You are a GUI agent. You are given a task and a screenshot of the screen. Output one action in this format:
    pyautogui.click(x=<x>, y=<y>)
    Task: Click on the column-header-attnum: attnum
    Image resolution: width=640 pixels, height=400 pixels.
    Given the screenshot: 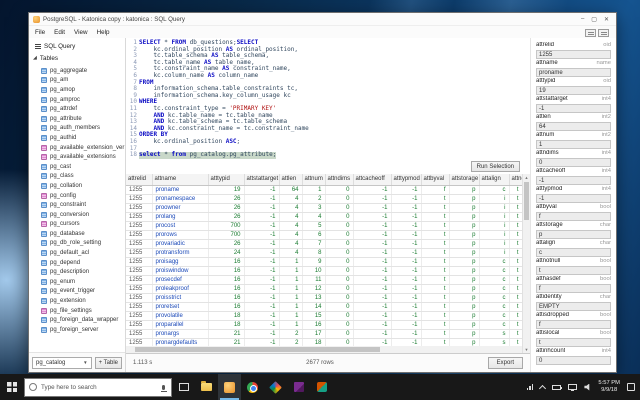 What is the action you would take?
    pyautogui.click(x=314, y=180)
    